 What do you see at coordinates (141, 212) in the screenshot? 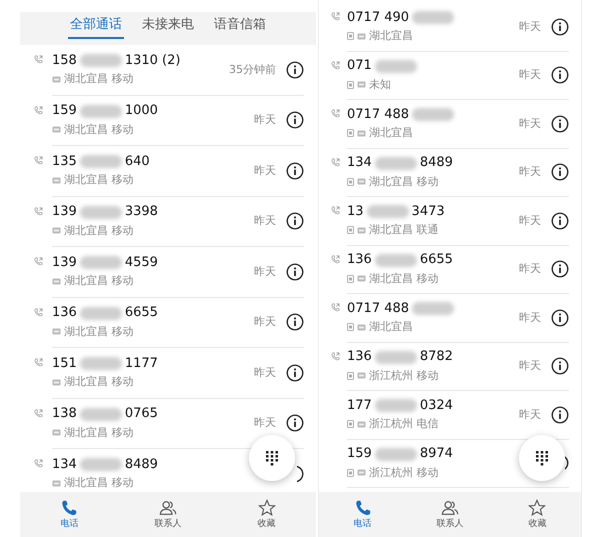
I see `phone-number-end: 3398` at bounding box center [141, 212].